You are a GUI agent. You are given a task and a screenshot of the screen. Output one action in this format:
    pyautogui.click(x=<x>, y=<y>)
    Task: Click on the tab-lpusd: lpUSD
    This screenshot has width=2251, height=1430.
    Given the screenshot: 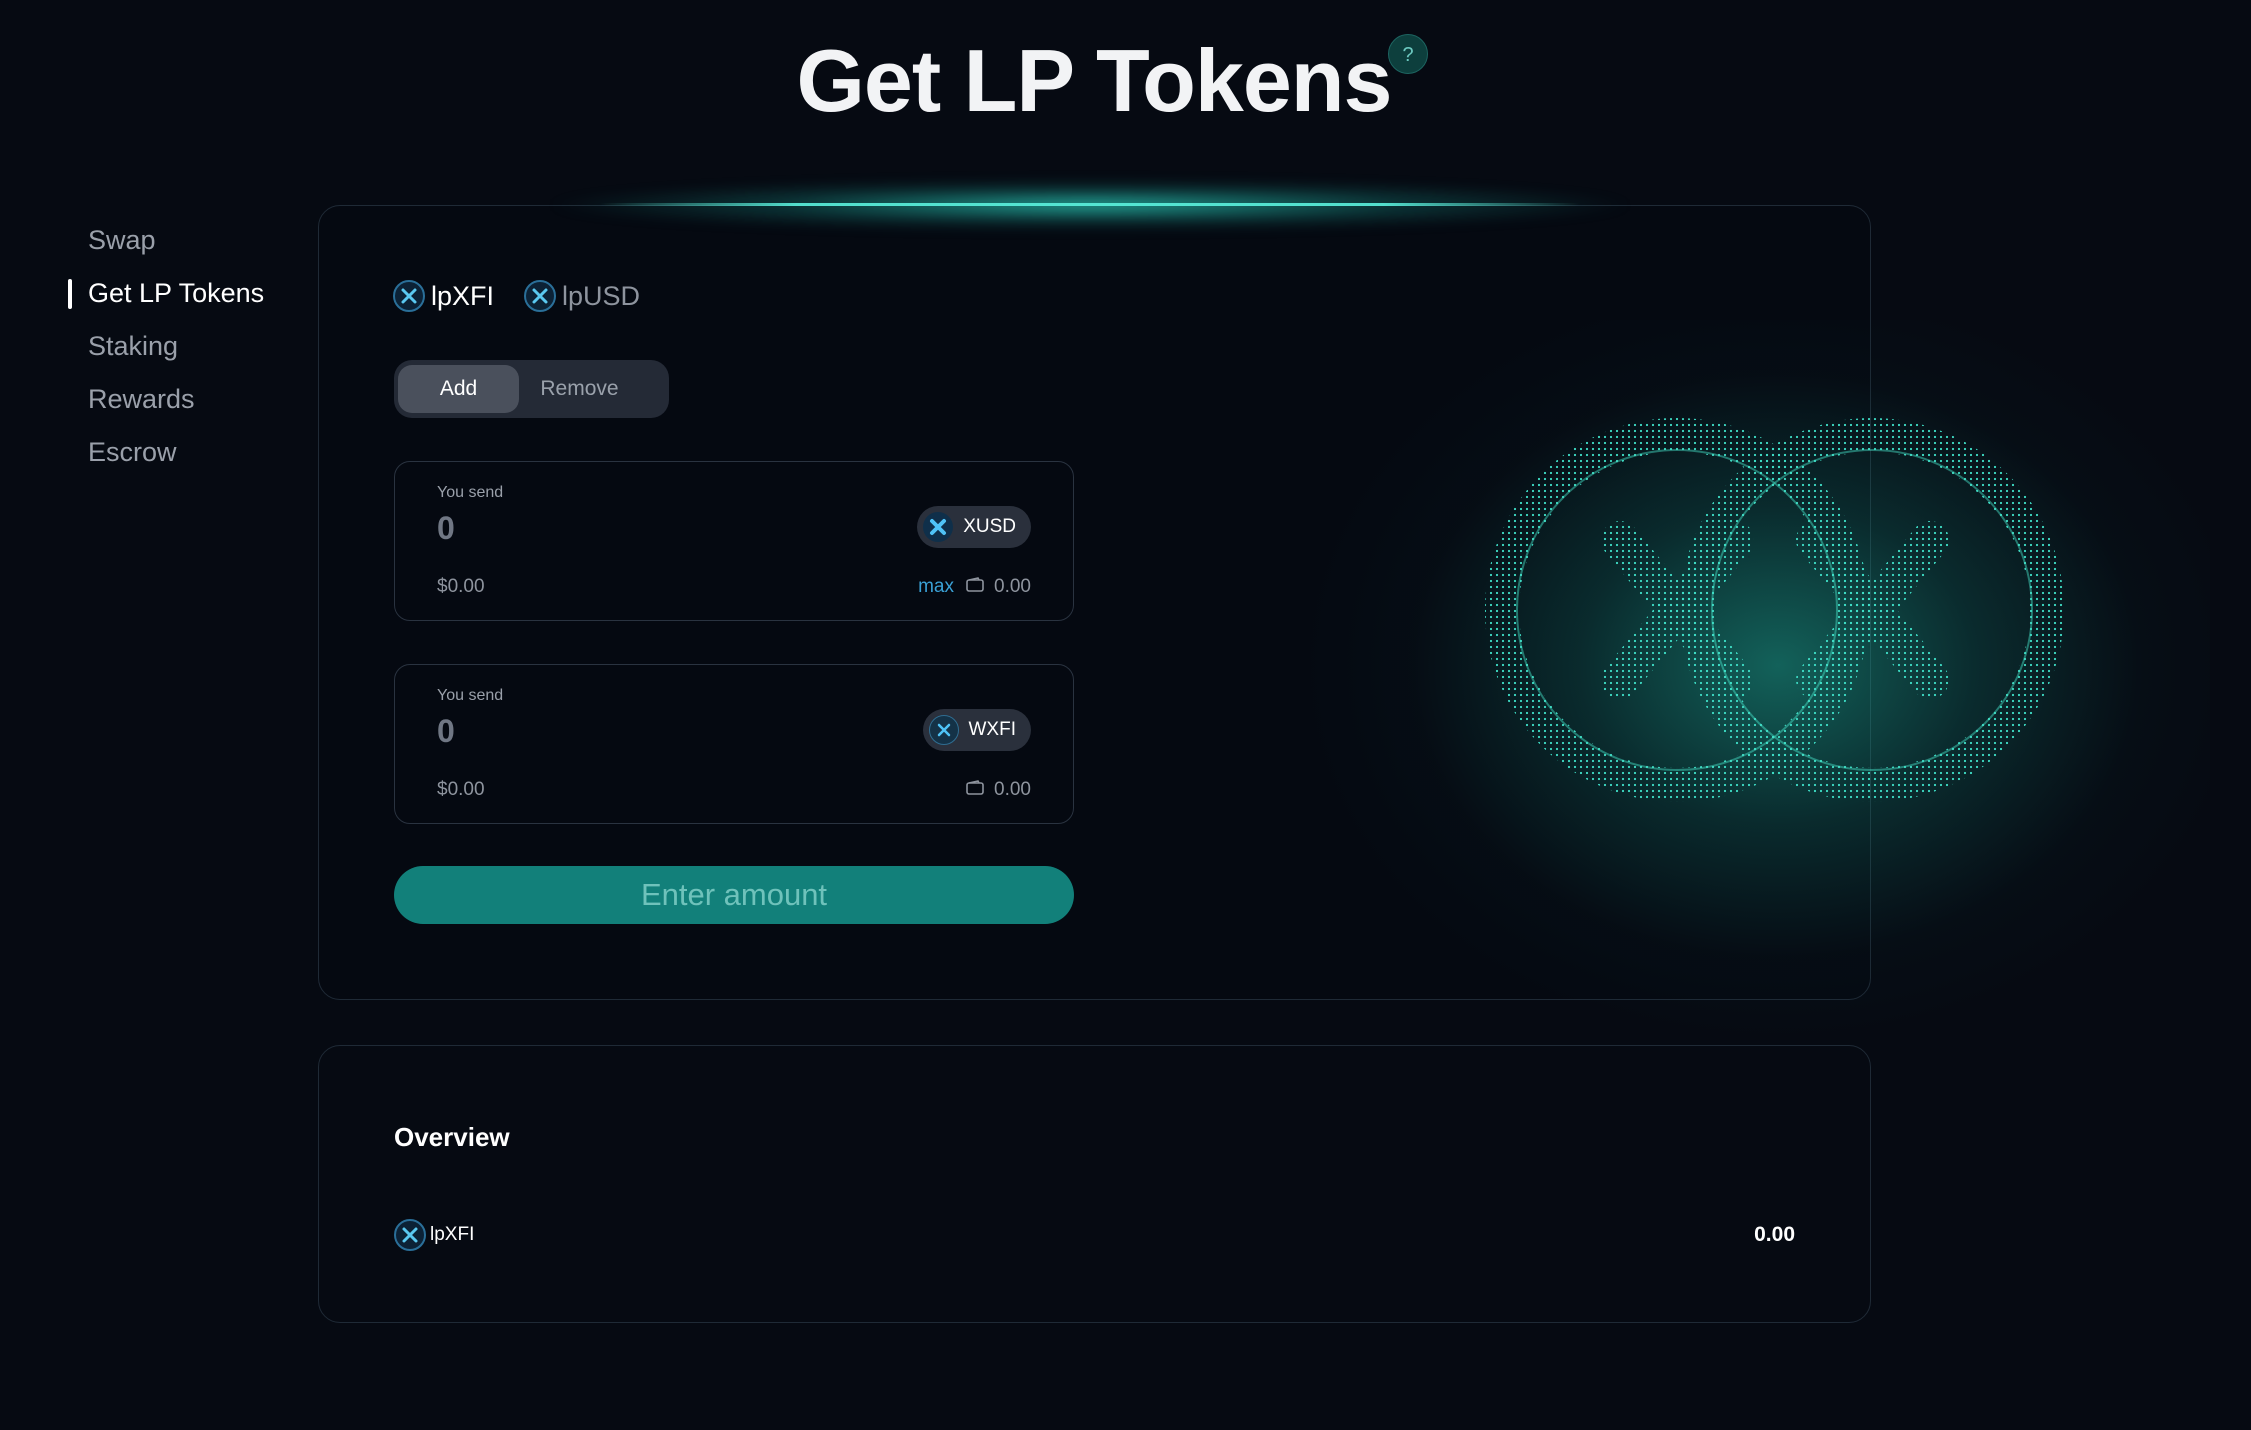 What is the action you would take?
    pyautogui.click(x=582, y=296)
    